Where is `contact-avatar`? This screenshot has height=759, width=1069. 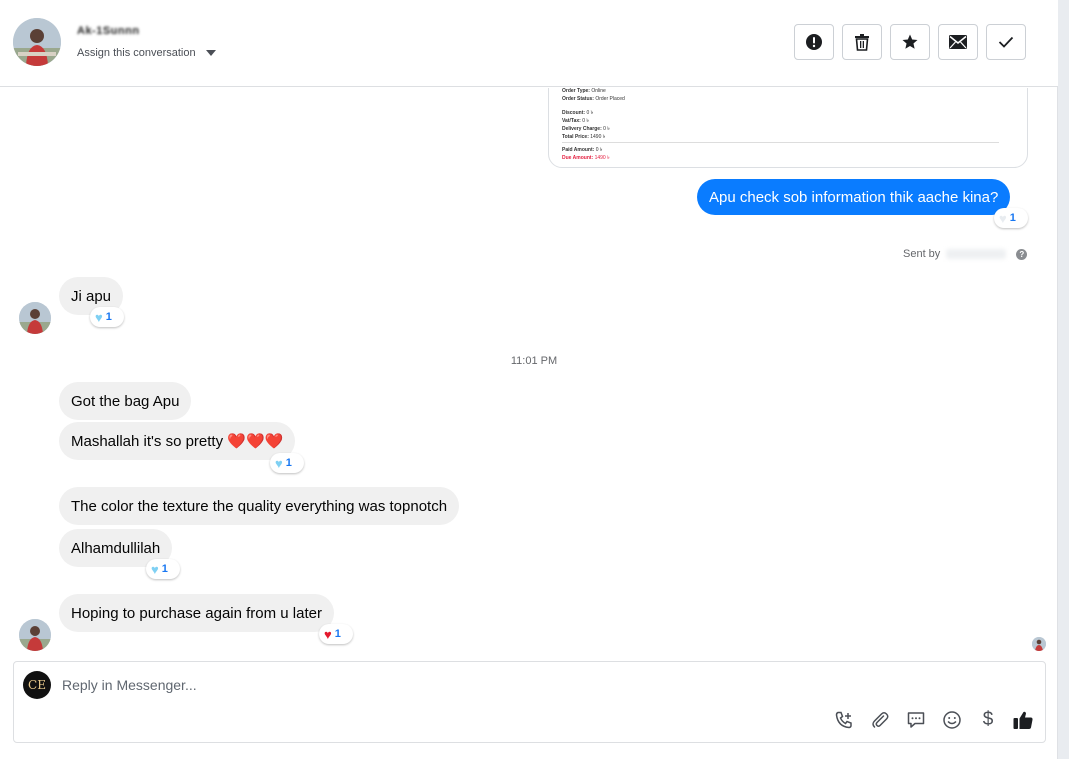 contact-avatar is located at coordinates (37, 42).